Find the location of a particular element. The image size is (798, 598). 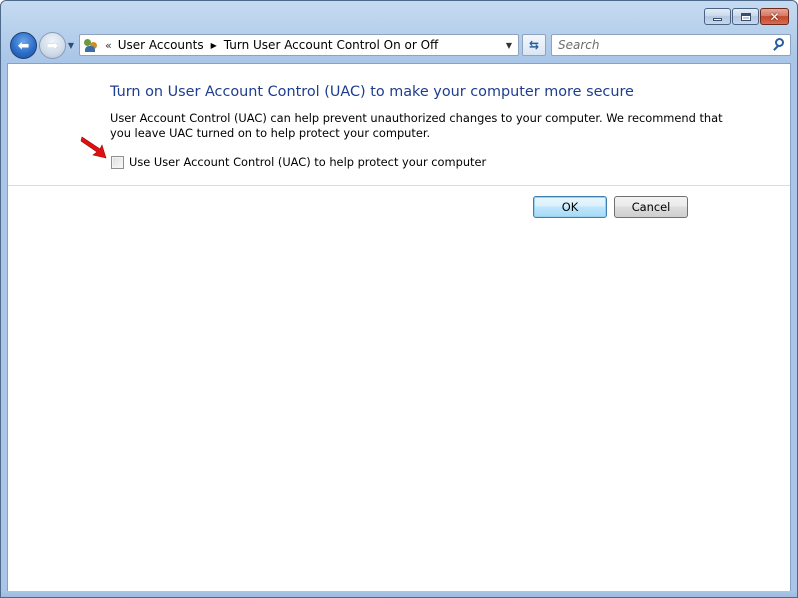

search-box is located at coordinates (671, 45).